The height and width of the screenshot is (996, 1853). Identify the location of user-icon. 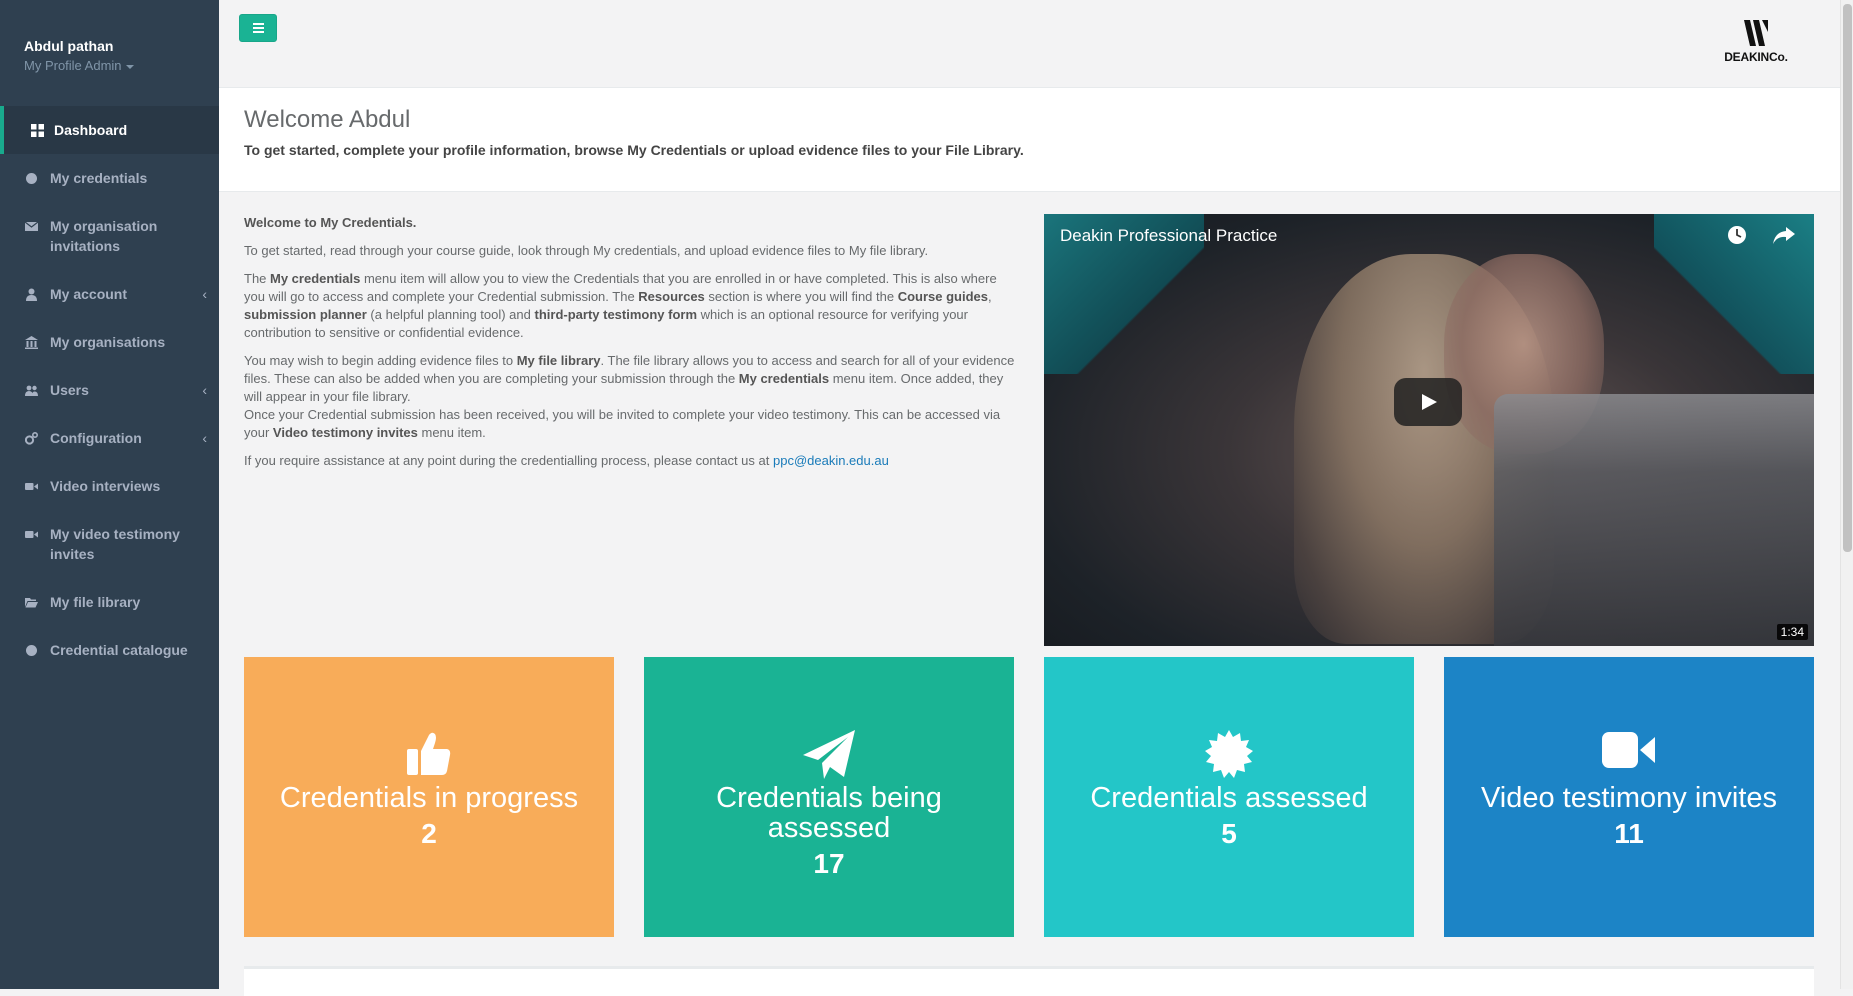
(31, 294).